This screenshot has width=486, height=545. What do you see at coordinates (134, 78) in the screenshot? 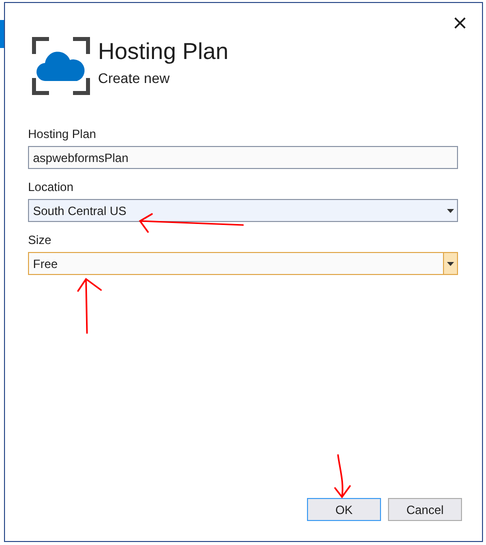
I see `dialog-subtitle: Create new` at bounding box center [134, 78].